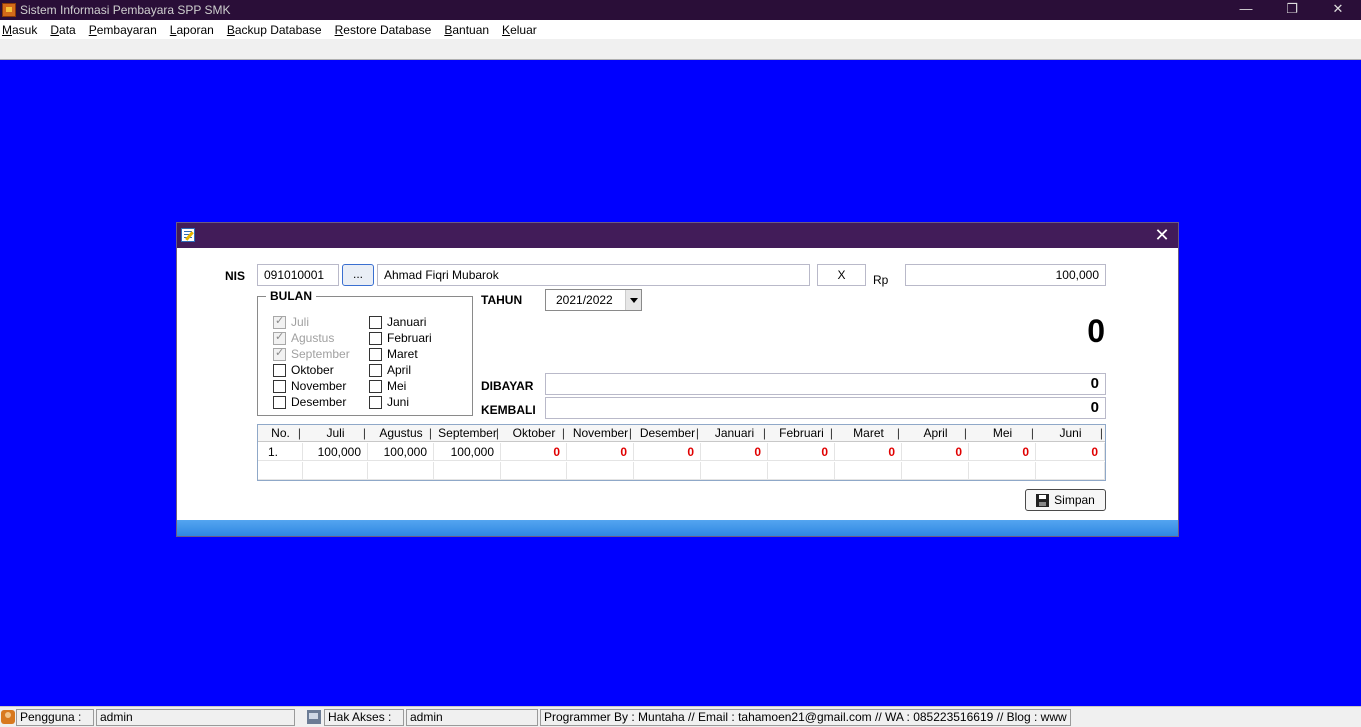 The height and width of the screenshot is (727, 1361). Describe the element at coordinates (825, 384) in the screenshot. I see `dibayar-field: 0` at that location.